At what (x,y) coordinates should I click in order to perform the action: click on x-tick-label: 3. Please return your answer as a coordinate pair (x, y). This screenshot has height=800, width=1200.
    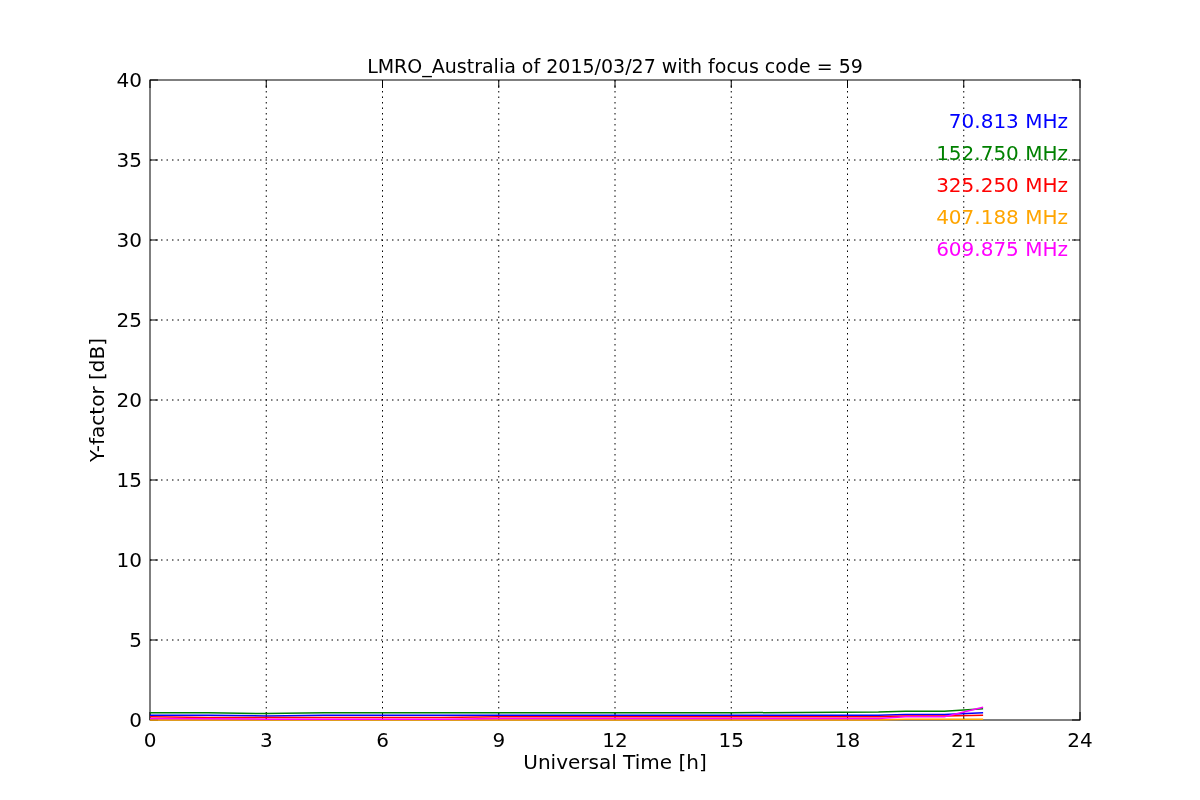
    Looking at the image, I should click on (266, 740).